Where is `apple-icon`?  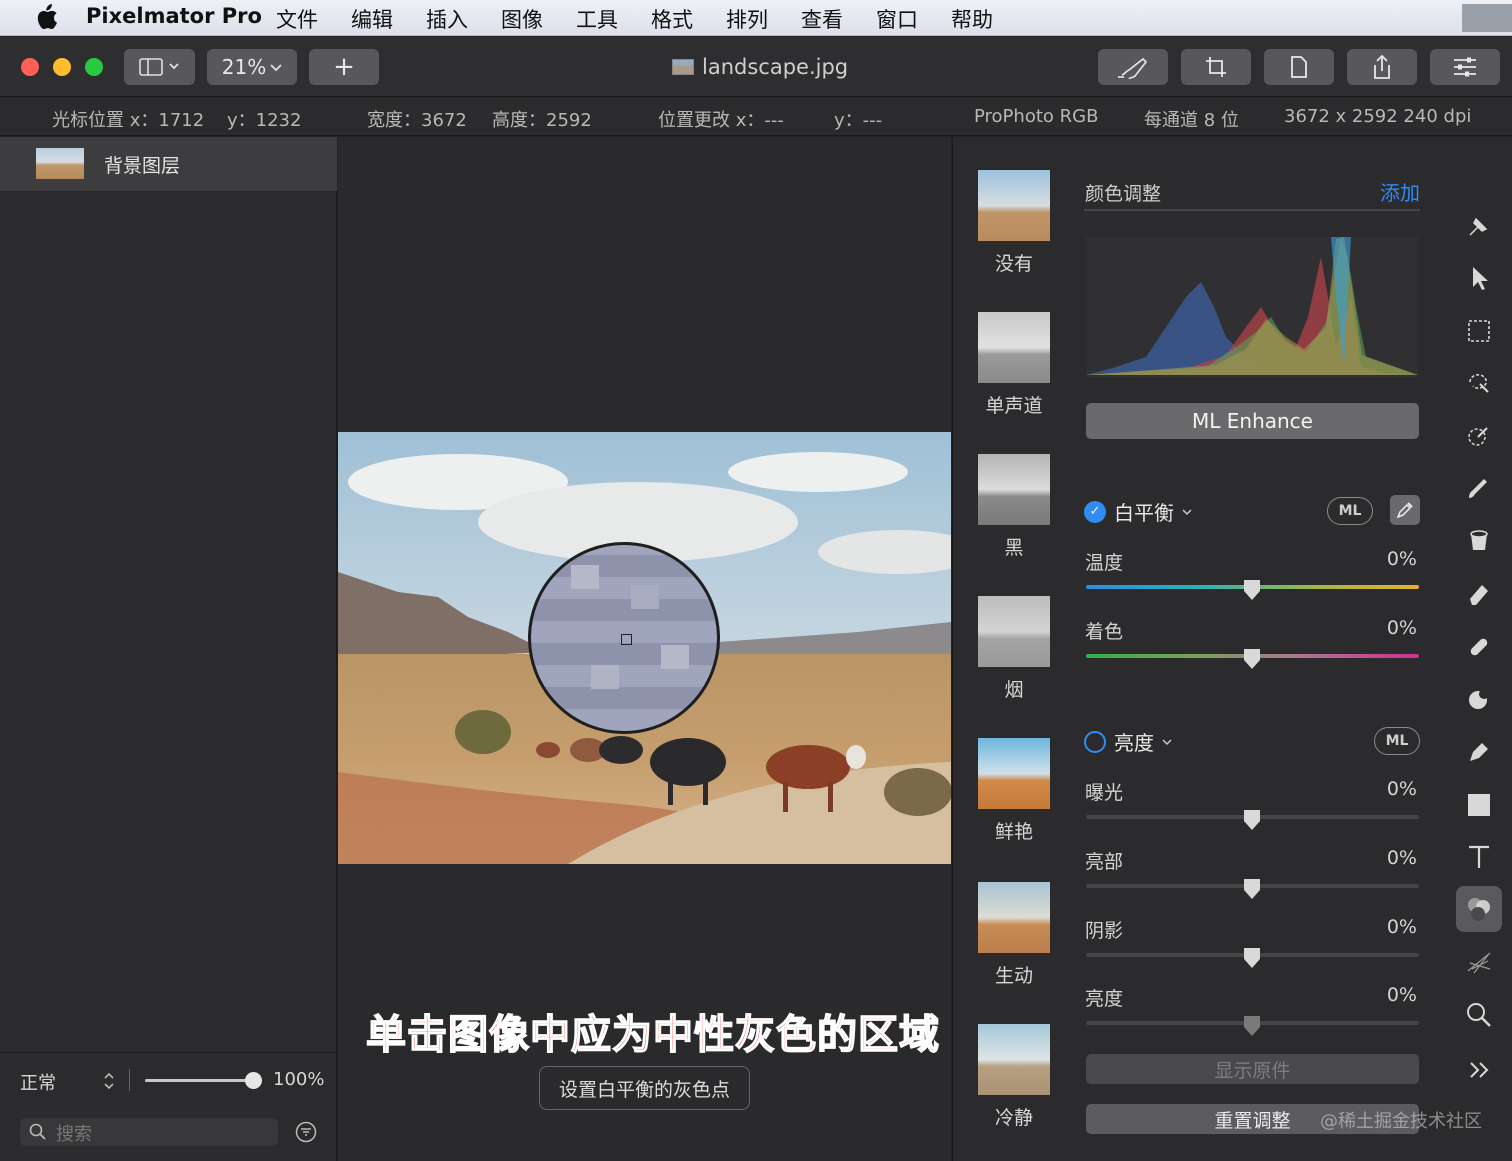
apple-icon is located at coordinates (46, 17).